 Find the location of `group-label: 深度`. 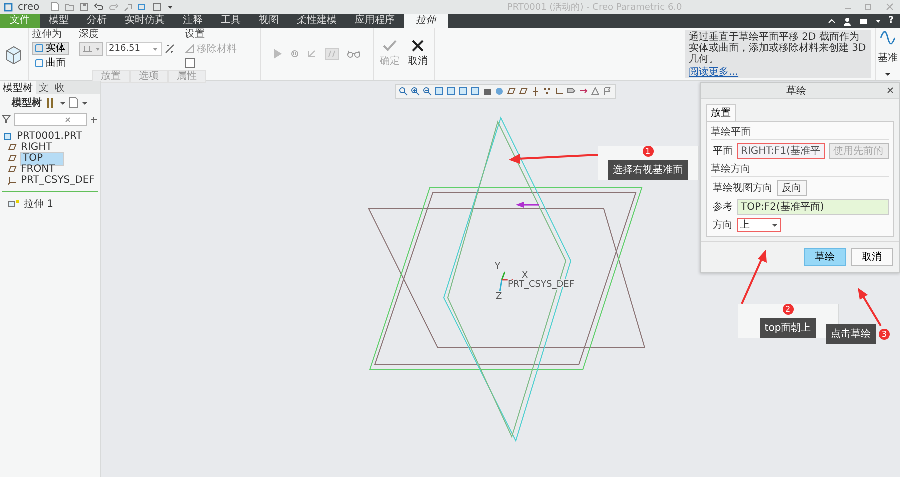

group-label: 深度 is located at coordinates (89, 34).